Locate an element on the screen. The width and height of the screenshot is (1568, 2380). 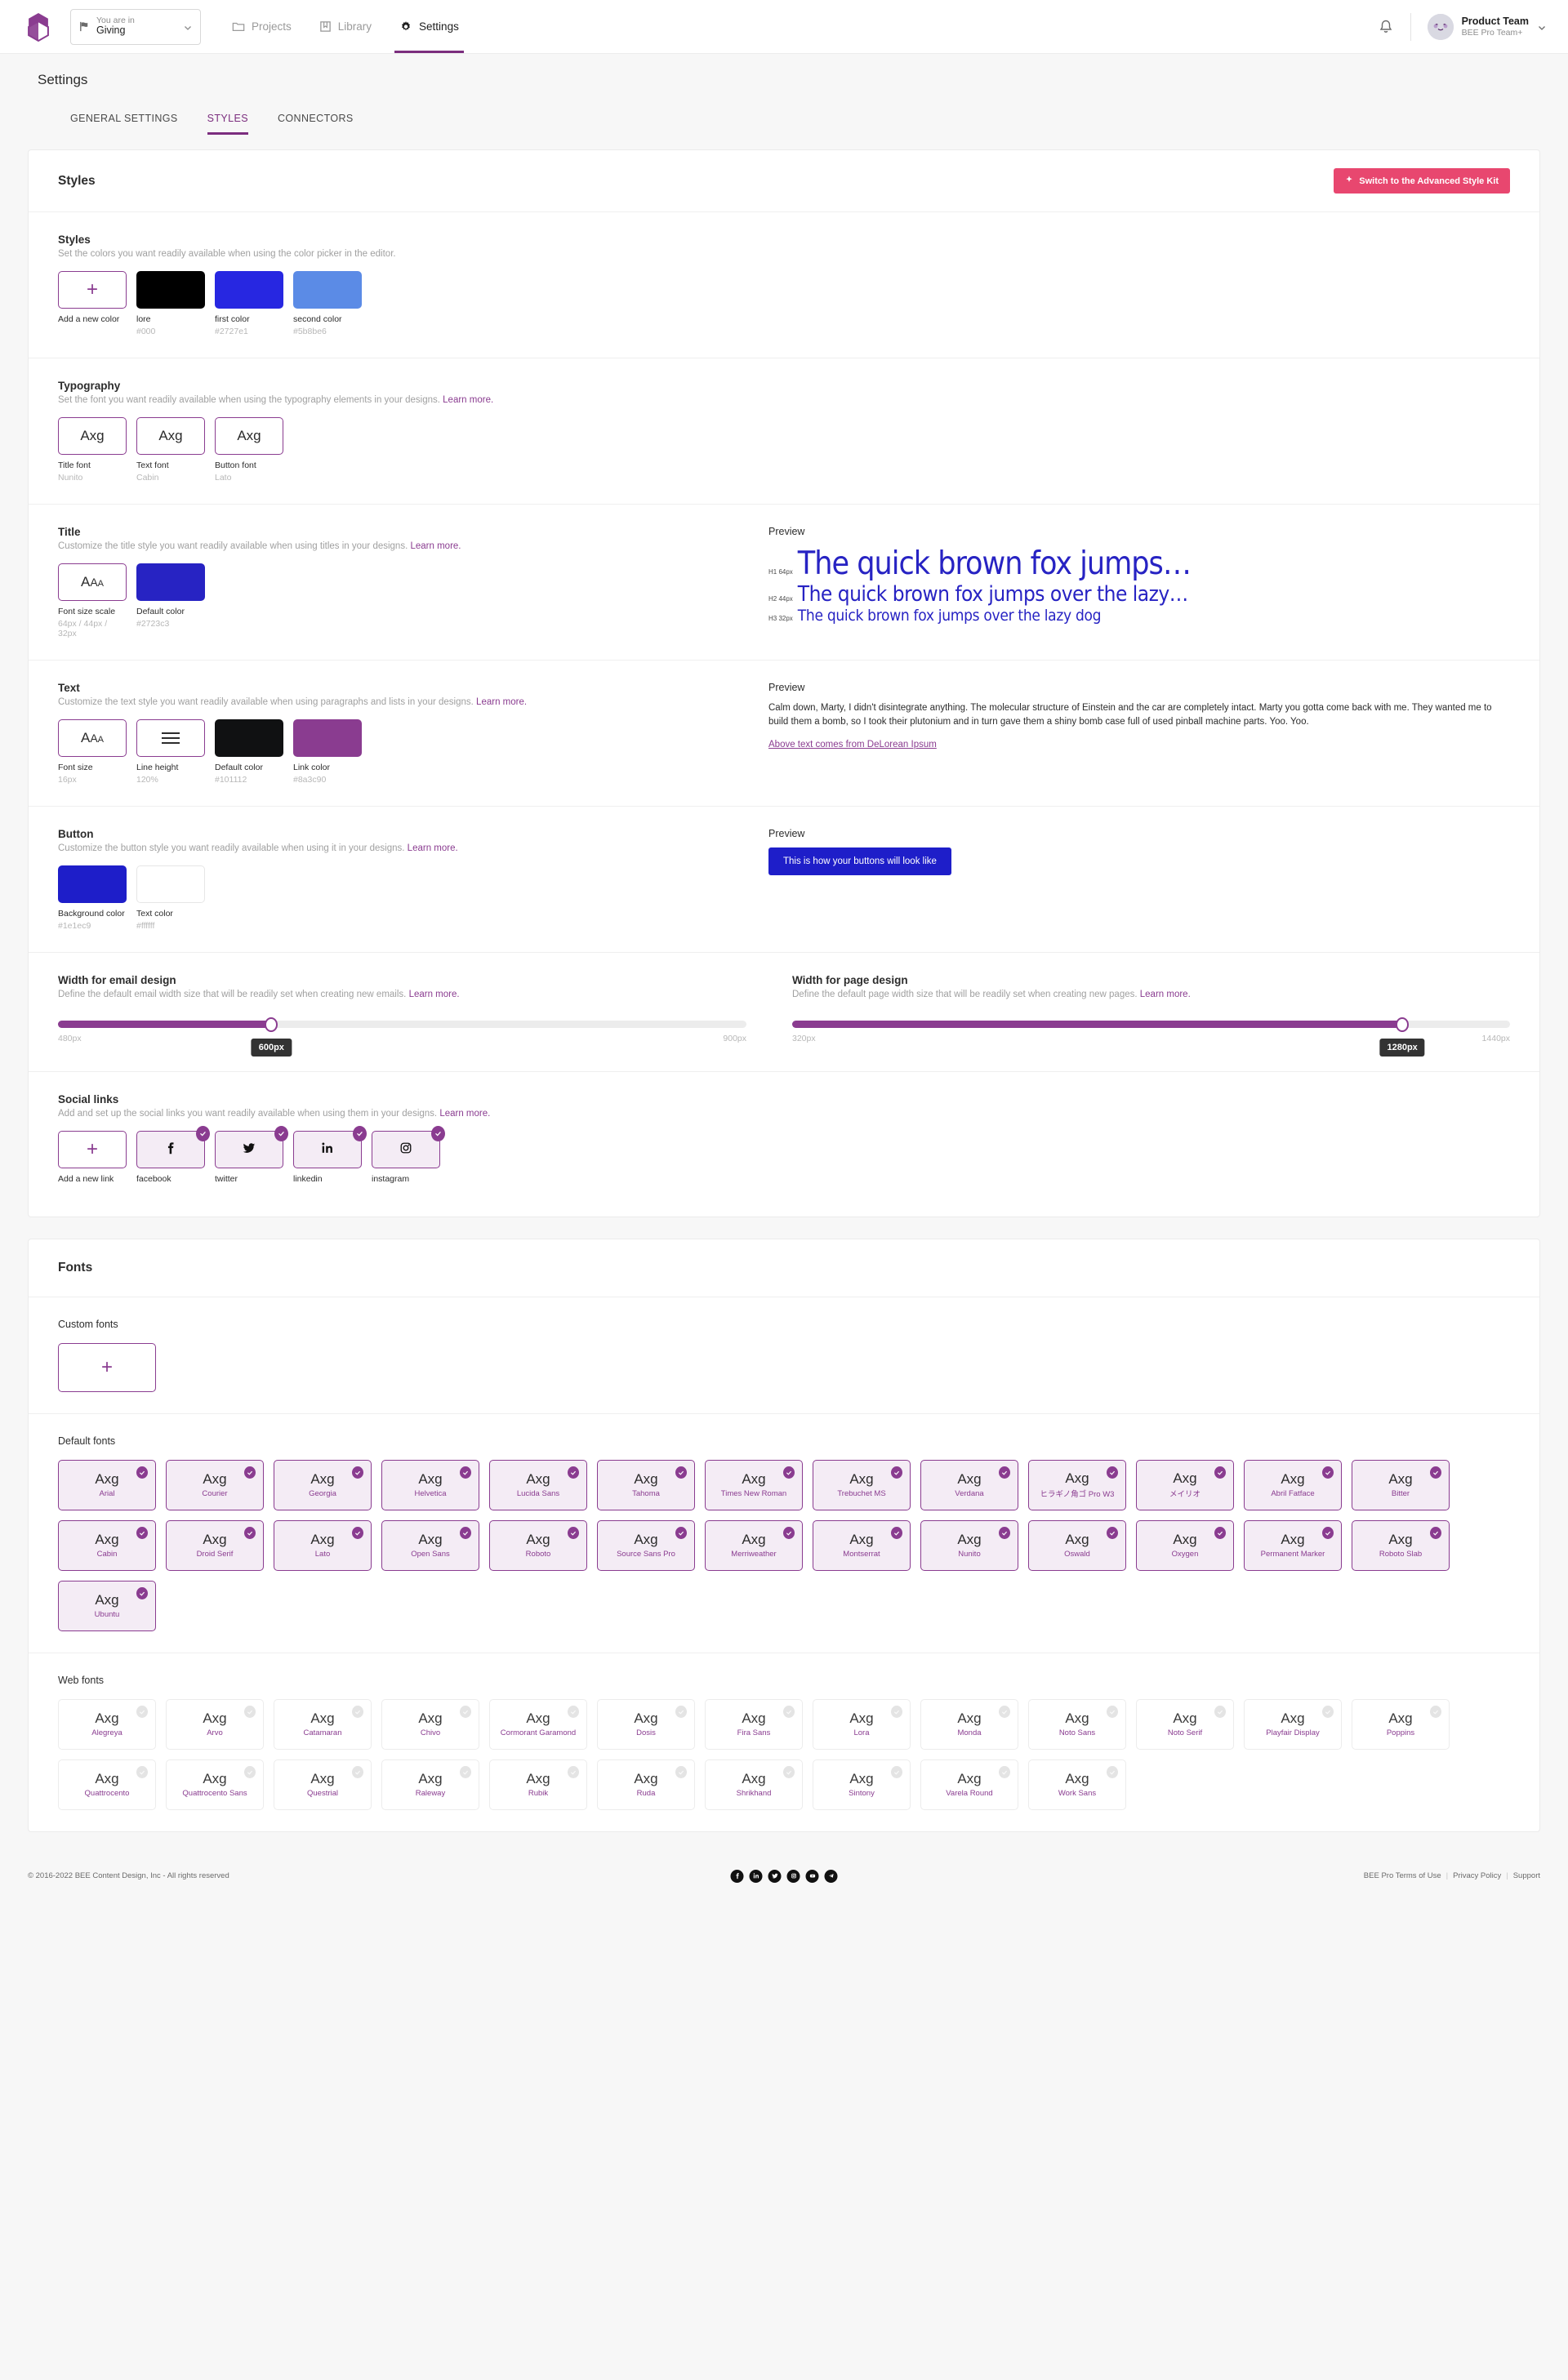
font-card-cabin: Axg Cabin is located at coordinates (107, 1546).